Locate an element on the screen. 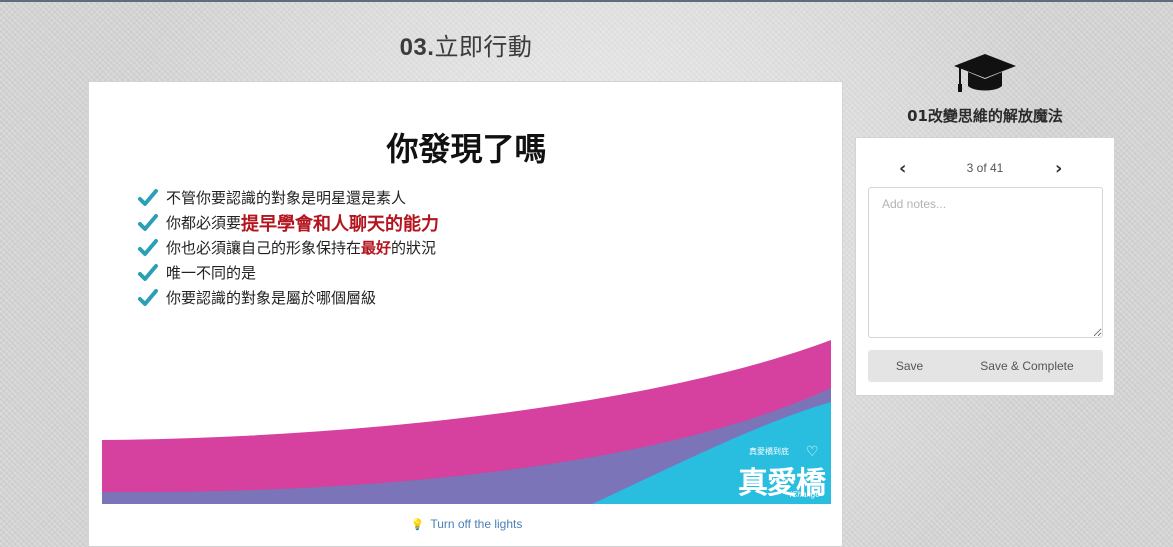 The image size is (1173, 547). bullet-text: 你要認識的對象是屬於哪個層級 is located at coordinates (271, 298).